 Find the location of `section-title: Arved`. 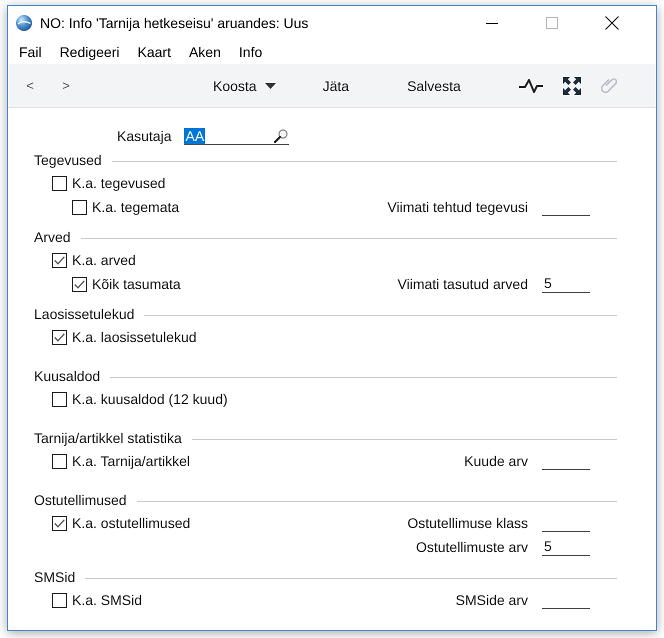

section-title: Arved is located at coordinates (52, 236).